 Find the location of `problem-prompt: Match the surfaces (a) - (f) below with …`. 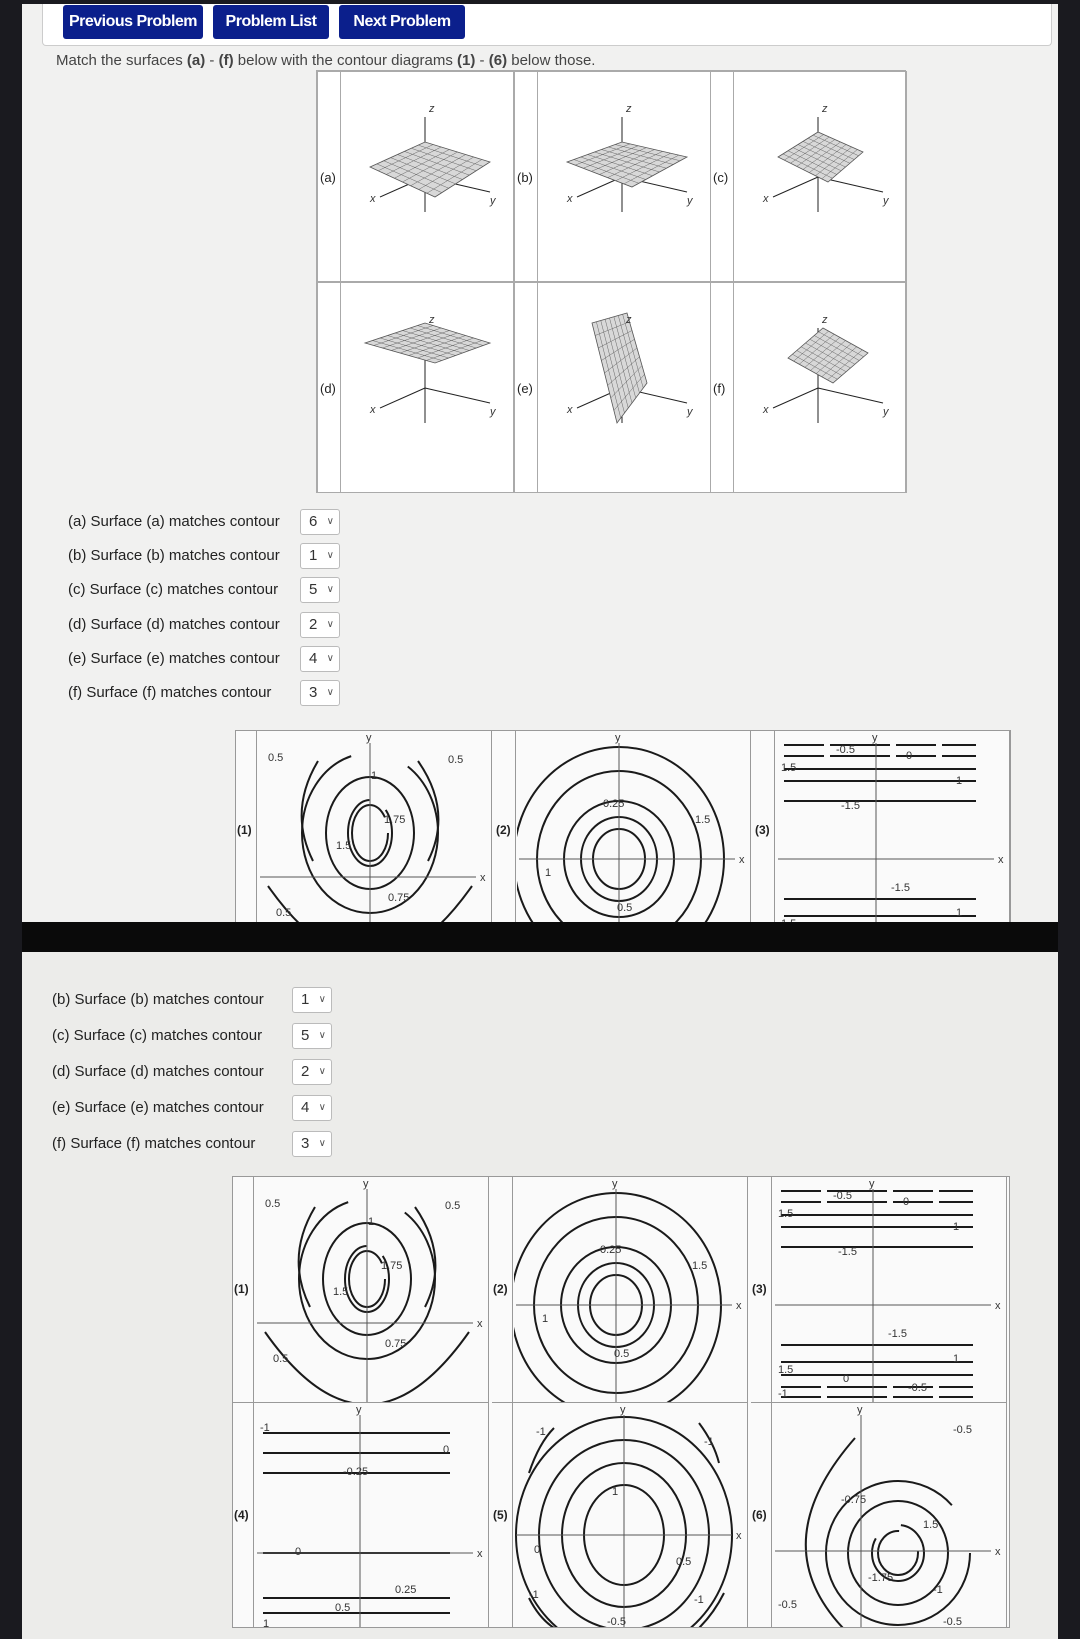

problem-prompt: Match the surfaces (a) - (f) below with … is located at coordinates (325, 60).